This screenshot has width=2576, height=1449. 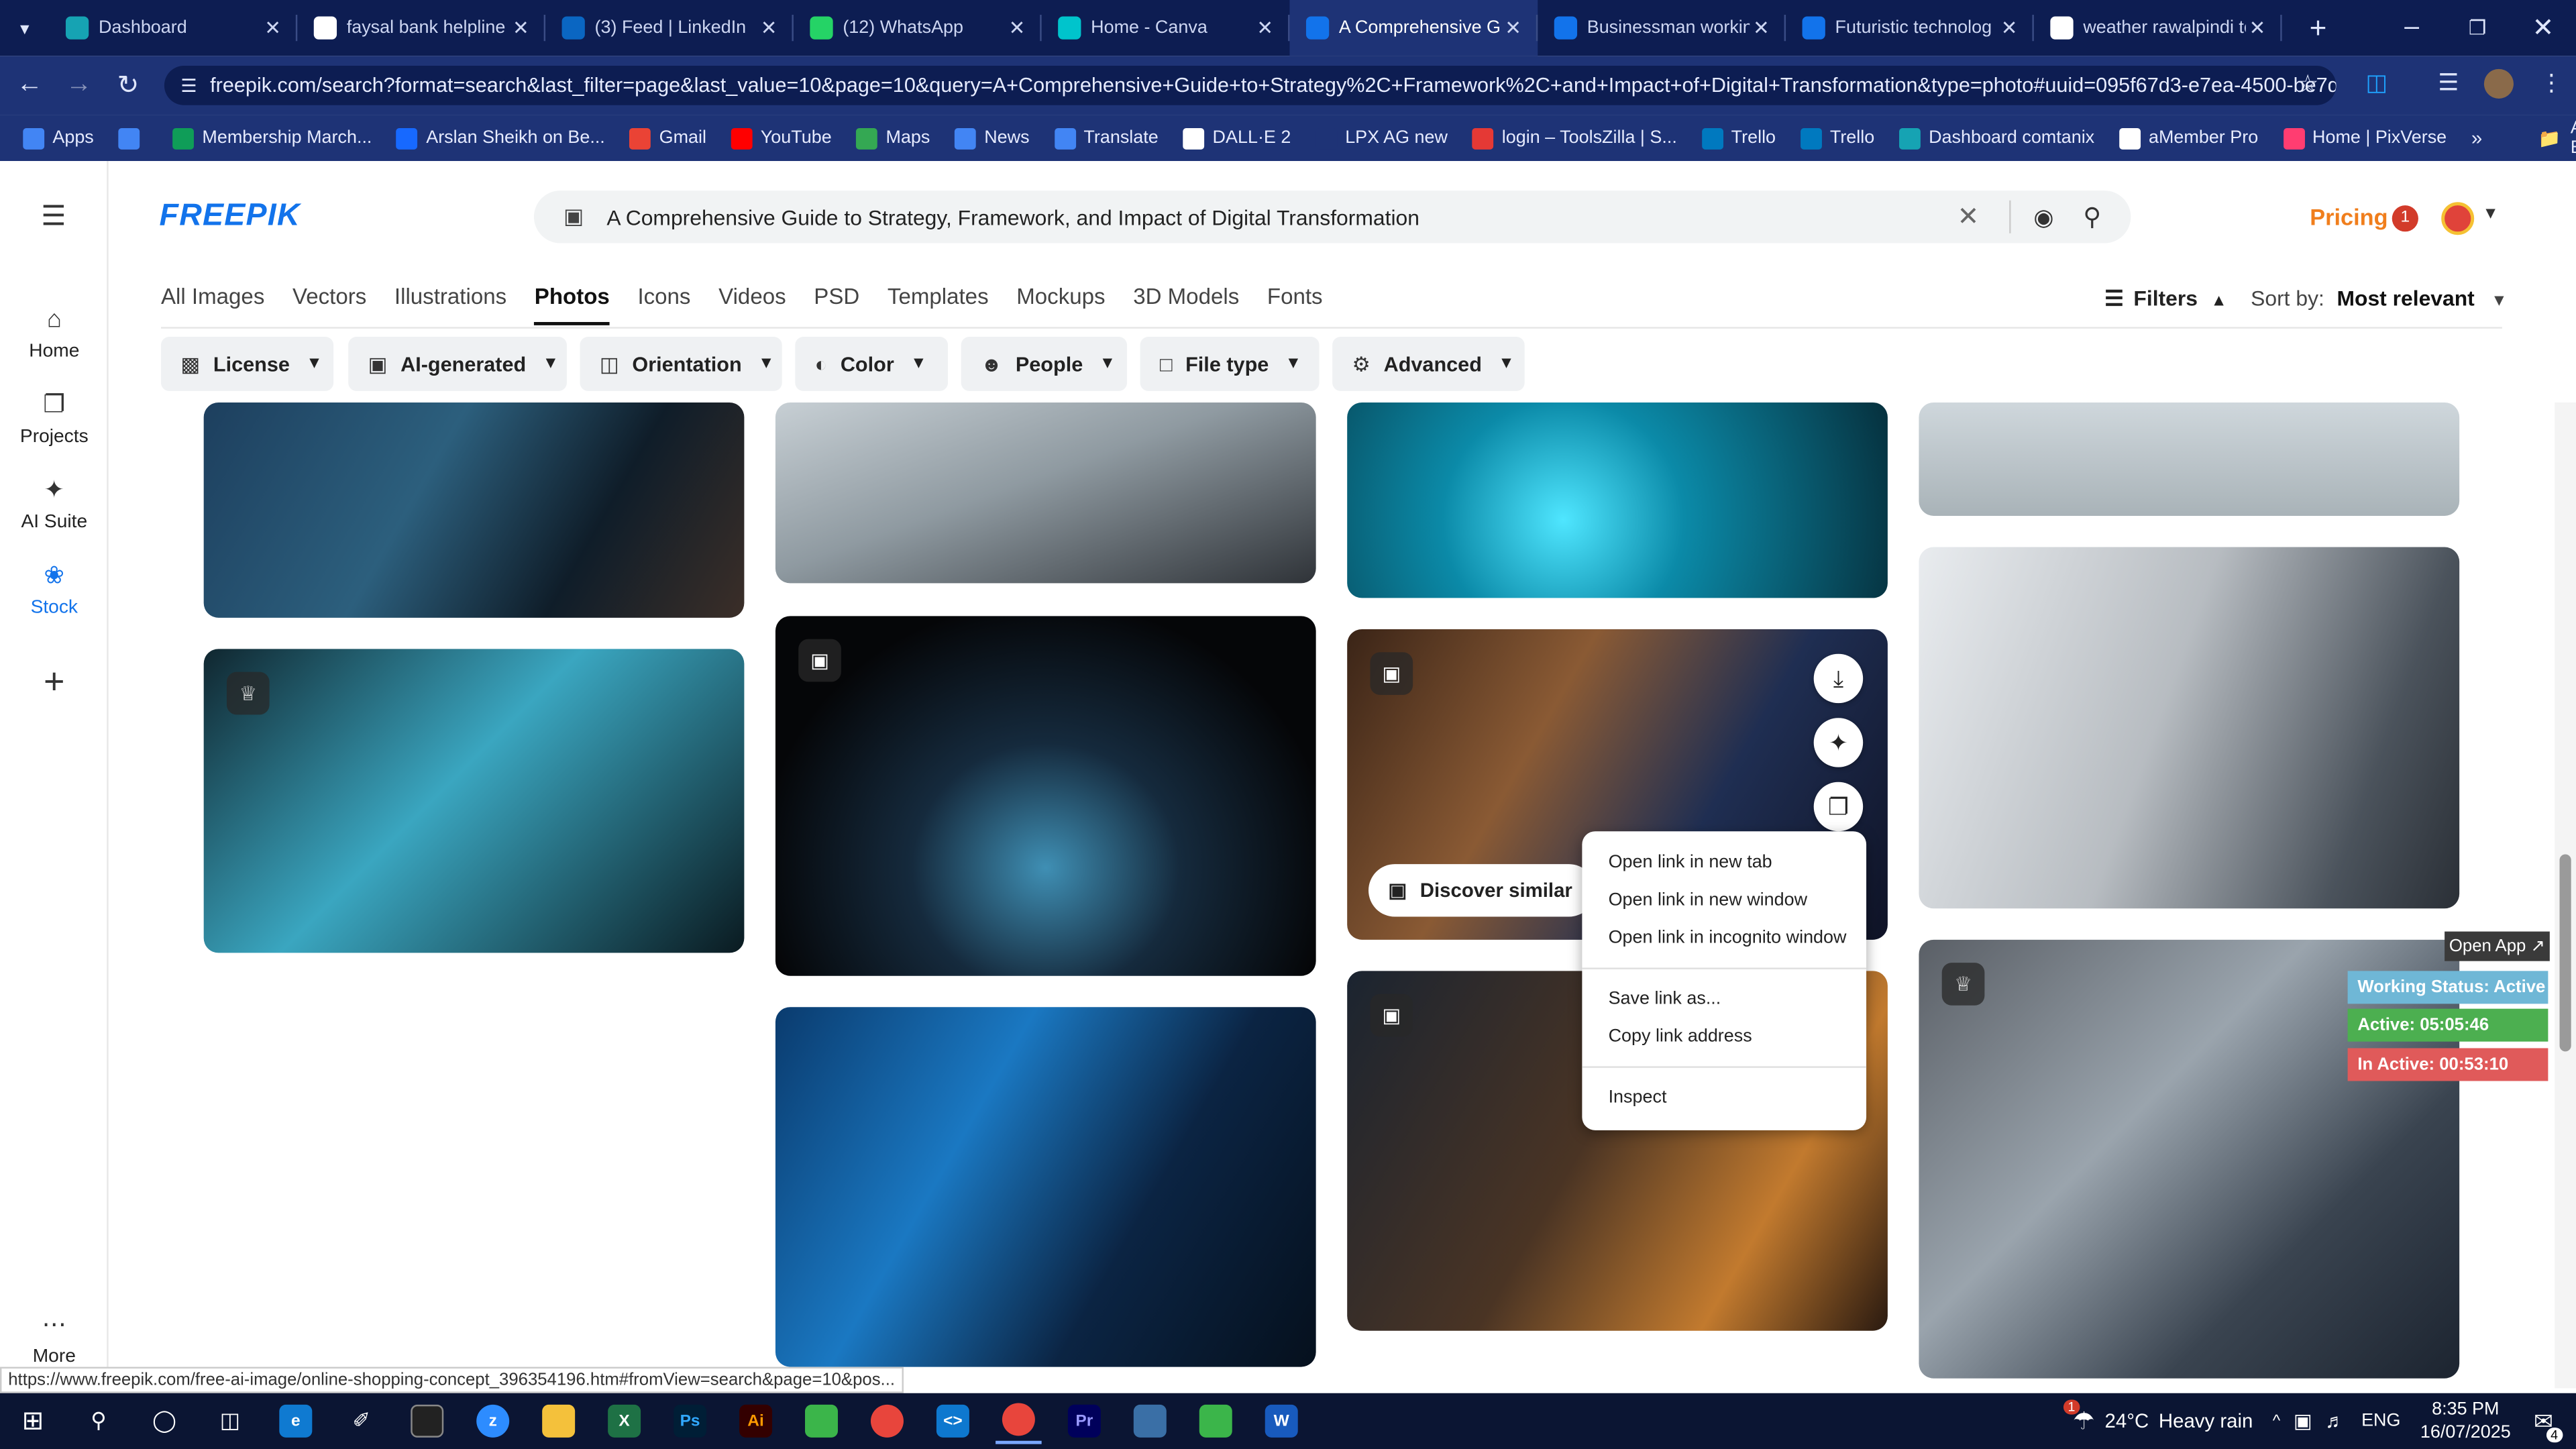 I want to click on sidebar-item-stock: ❀ Stock, so click(x=54, y=590).